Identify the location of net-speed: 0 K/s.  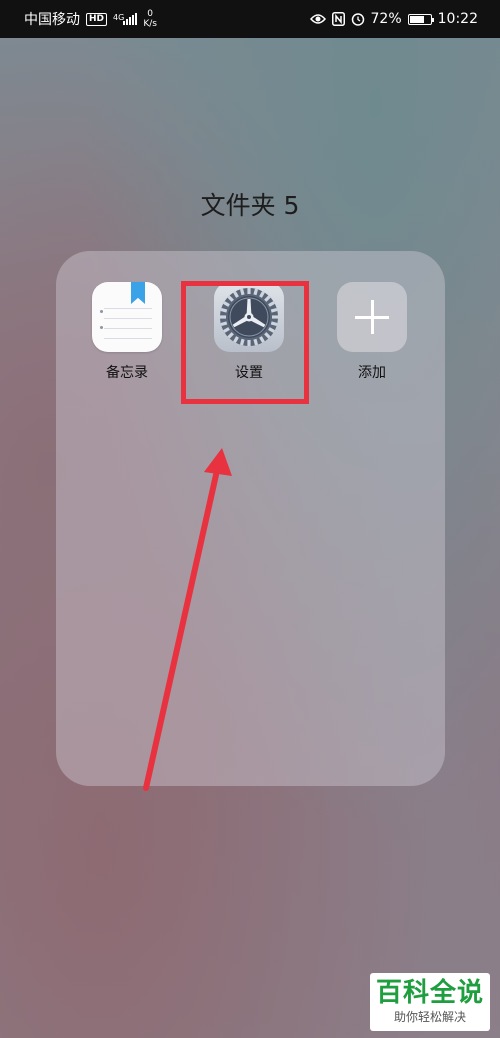
(150, 19).